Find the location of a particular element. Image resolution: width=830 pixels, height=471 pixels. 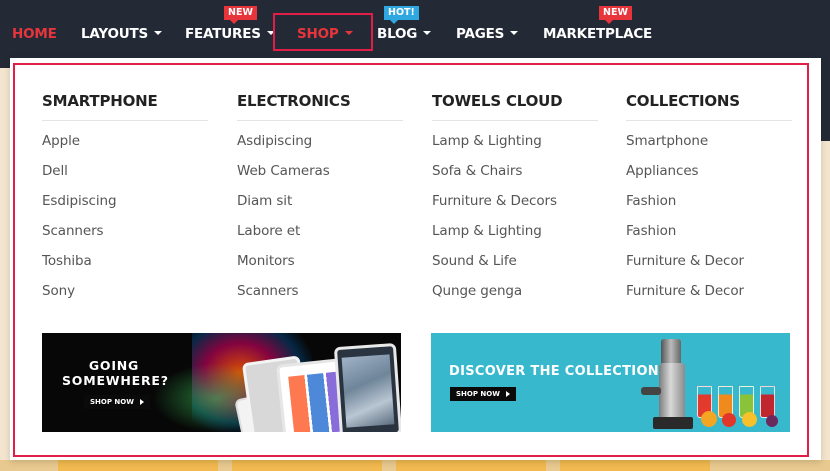

banner-headline-line: GOING is located at coordinates (114, 365).